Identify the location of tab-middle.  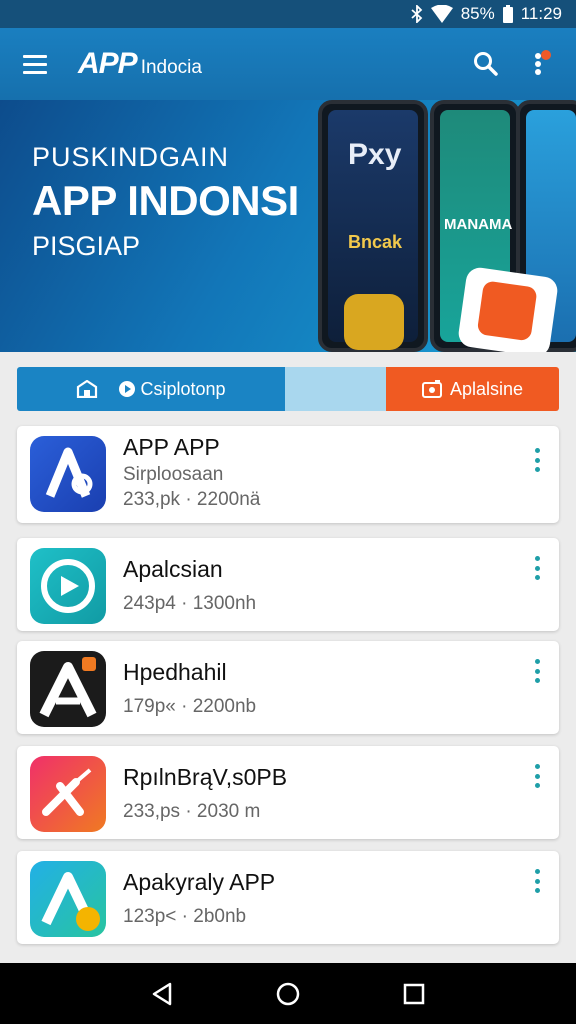
(335, 389).